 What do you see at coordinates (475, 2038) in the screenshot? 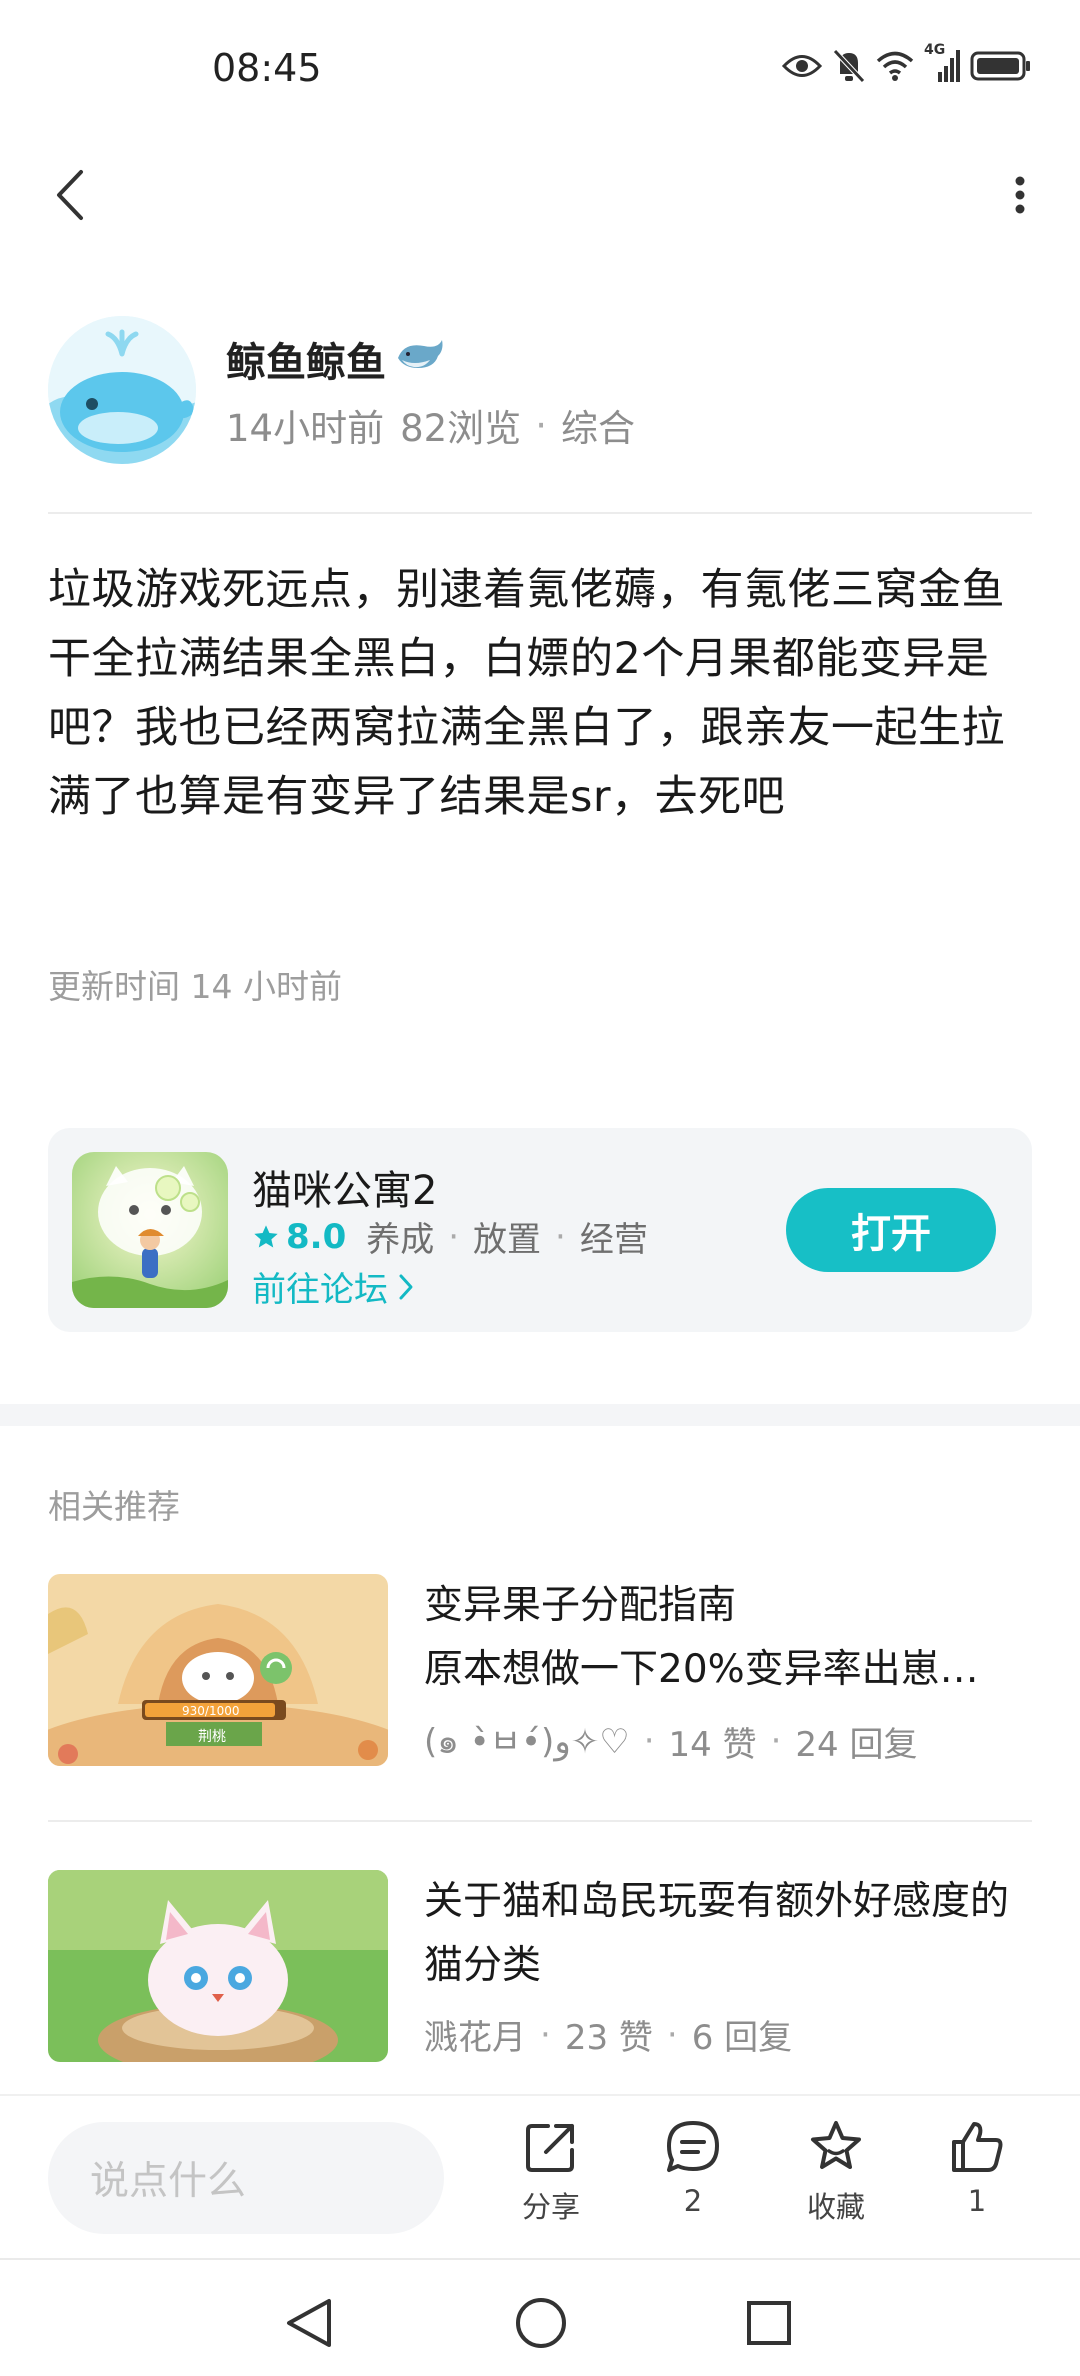
I see `related-author: 溅花月` at bounding box center [475, 2038].